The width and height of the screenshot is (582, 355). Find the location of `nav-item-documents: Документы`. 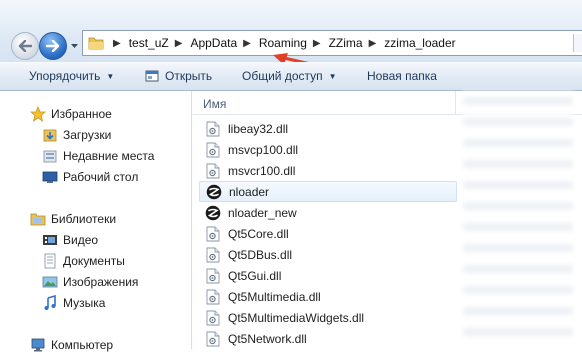

nav-item-documents: Документы is located at coordinates (83, 261).